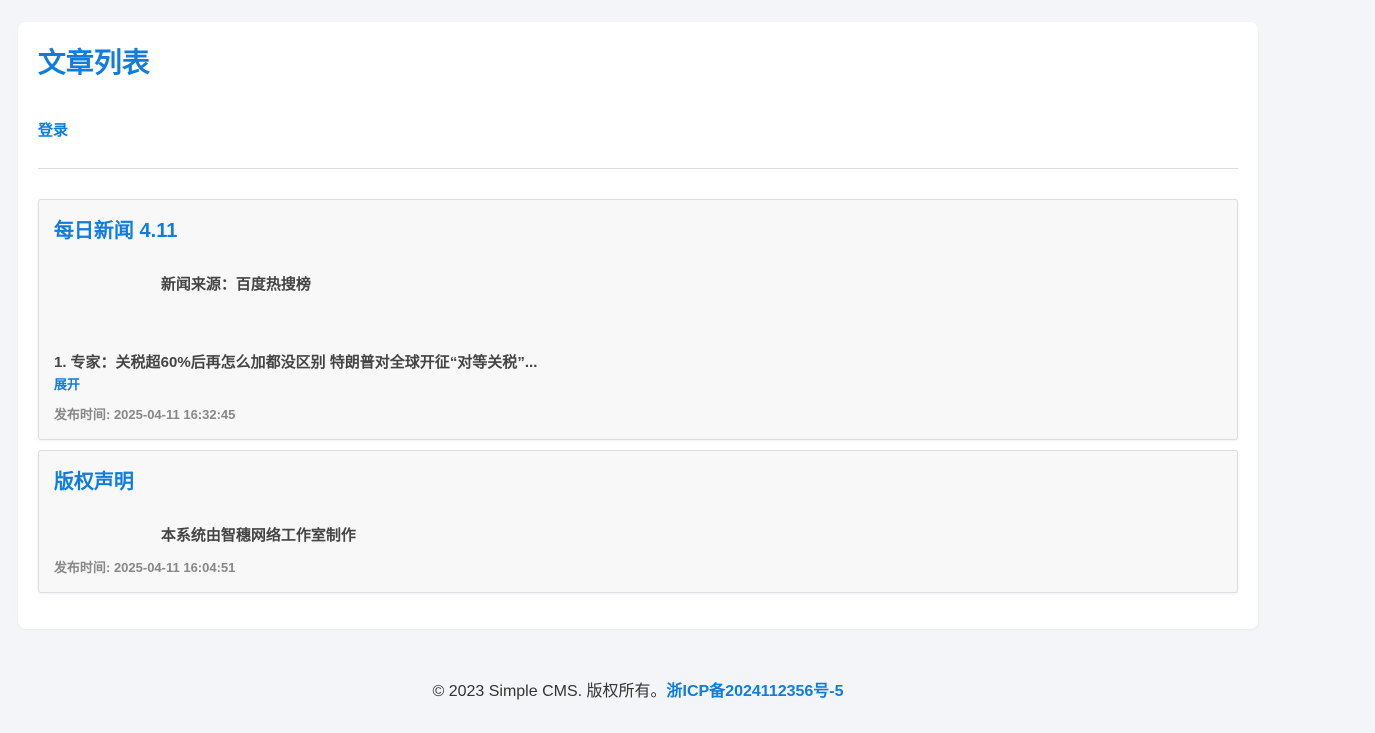  I want to click on expand-button: 展开, so click(67, 385).